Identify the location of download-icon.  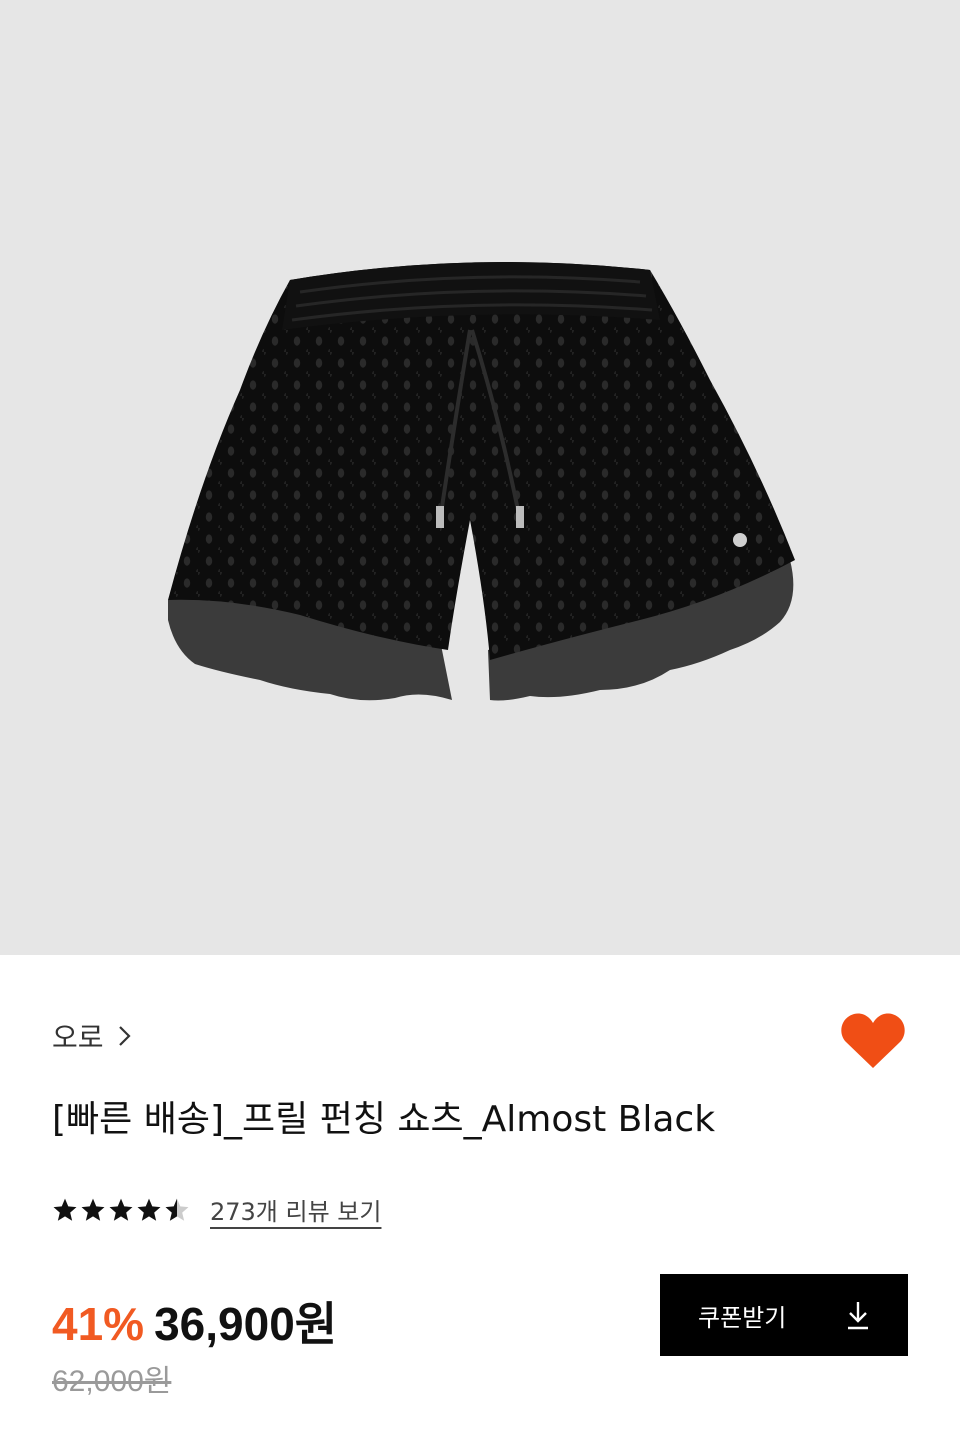
(858, 1316).